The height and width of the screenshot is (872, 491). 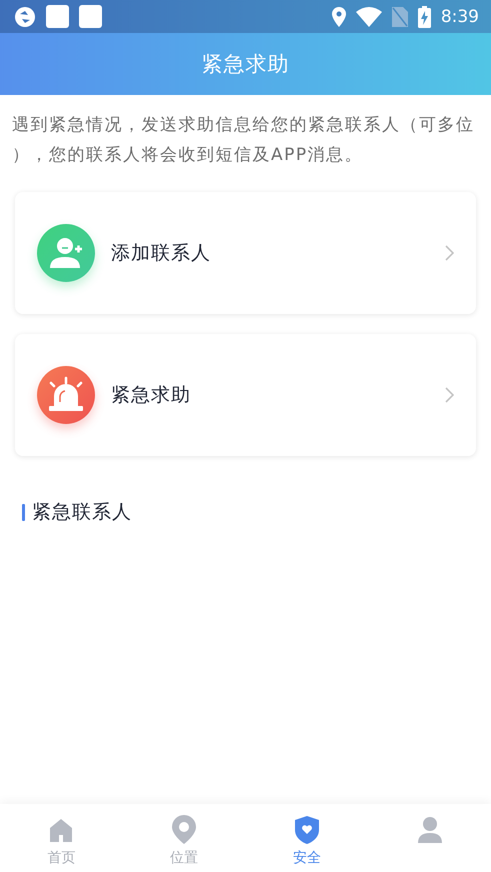 I want to click on tab: 安全, so click(x=307, y=838).